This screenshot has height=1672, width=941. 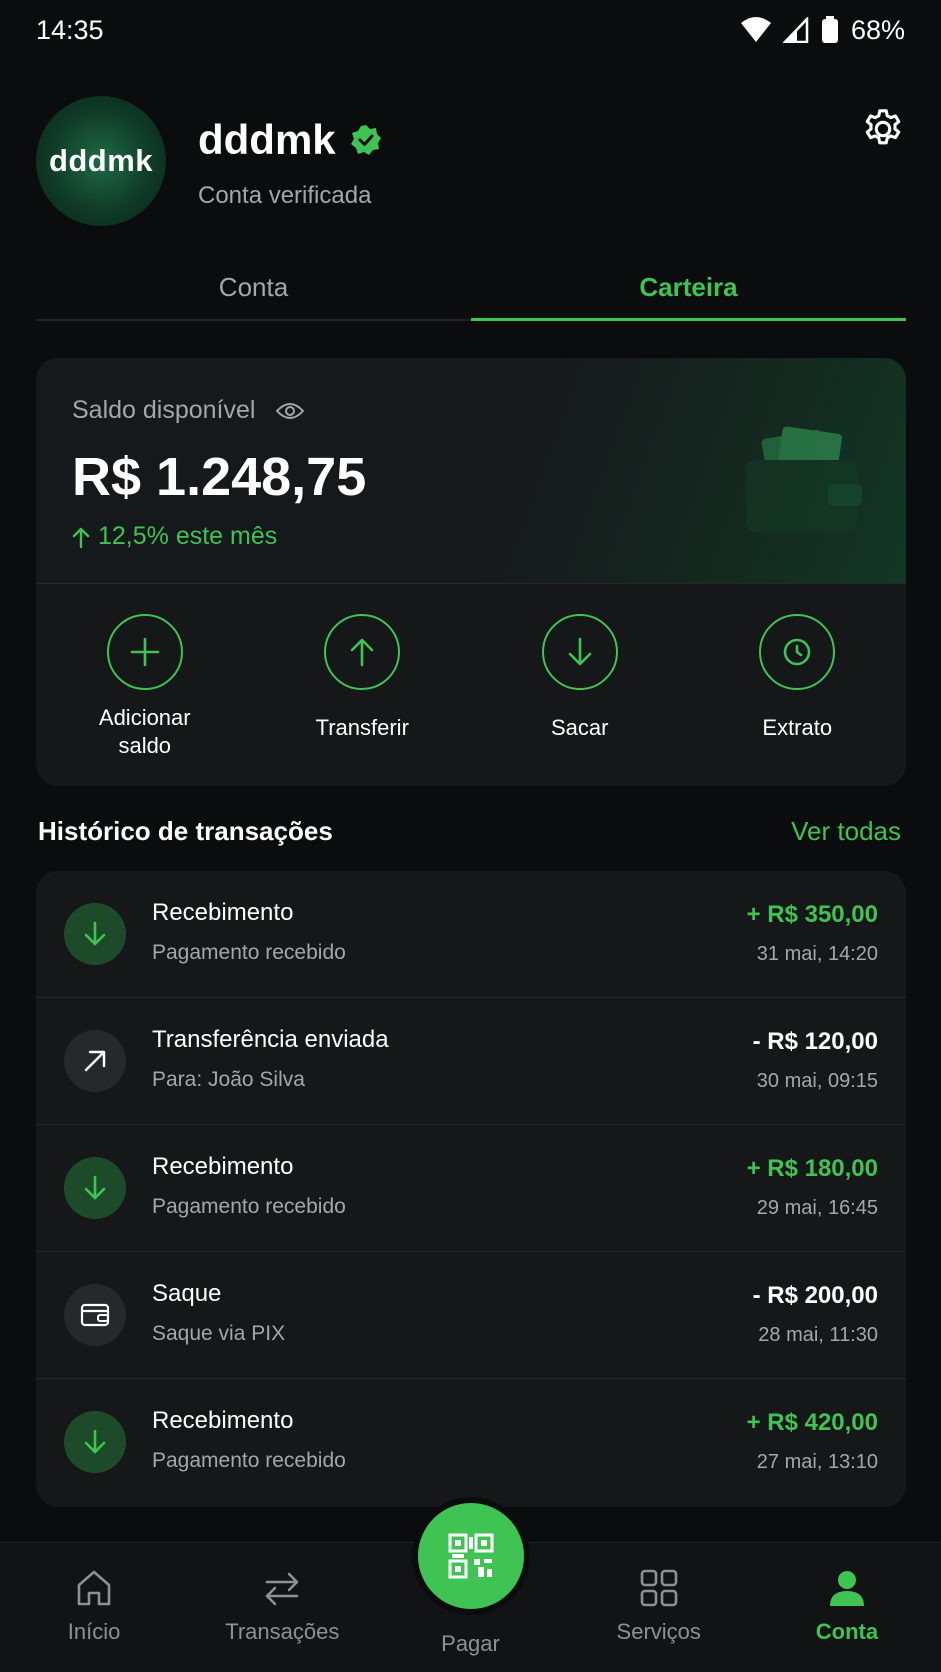 I want to click on transaction-subtitle: Saque via PIX, so click(x=219, y=1333).